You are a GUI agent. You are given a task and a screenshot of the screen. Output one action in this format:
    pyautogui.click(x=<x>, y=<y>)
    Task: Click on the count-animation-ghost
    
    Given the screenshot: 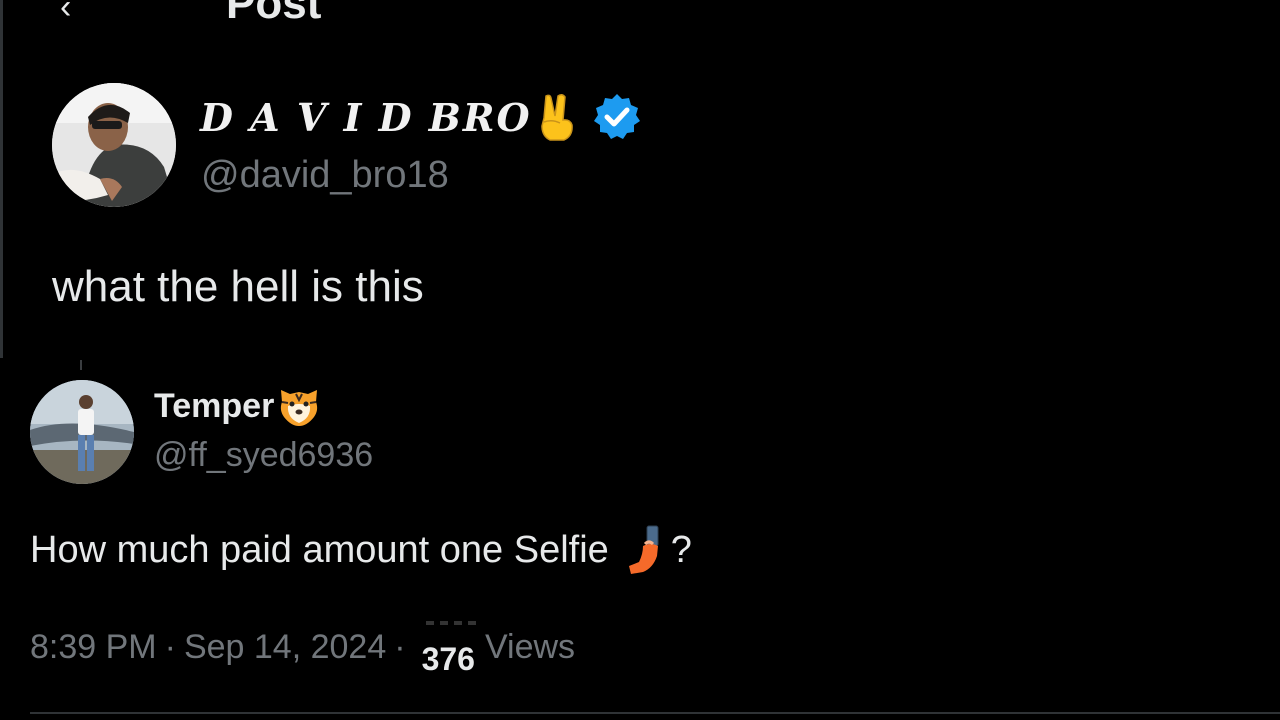 What is the action you would take?
    pyautogui.click(x=453, y=622)
    